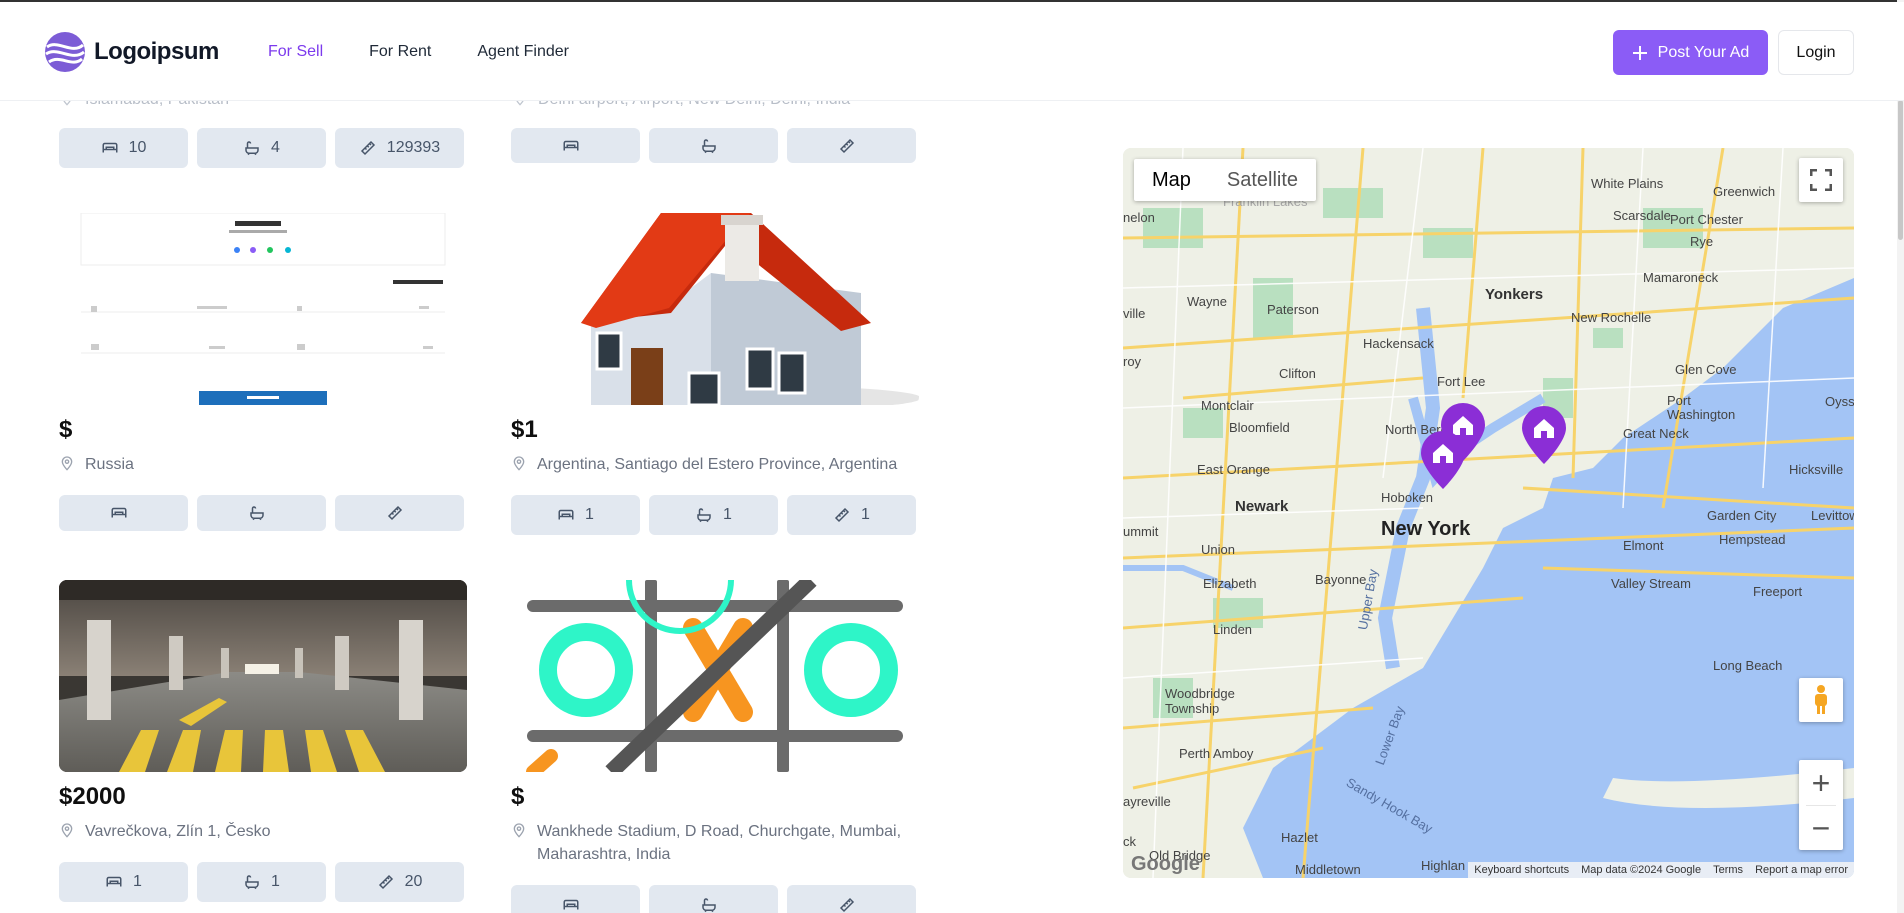 Image resolution: width=1904 pixels, height=913 pixels. I want to click on map-label: Garden City, so click(1742, 515).